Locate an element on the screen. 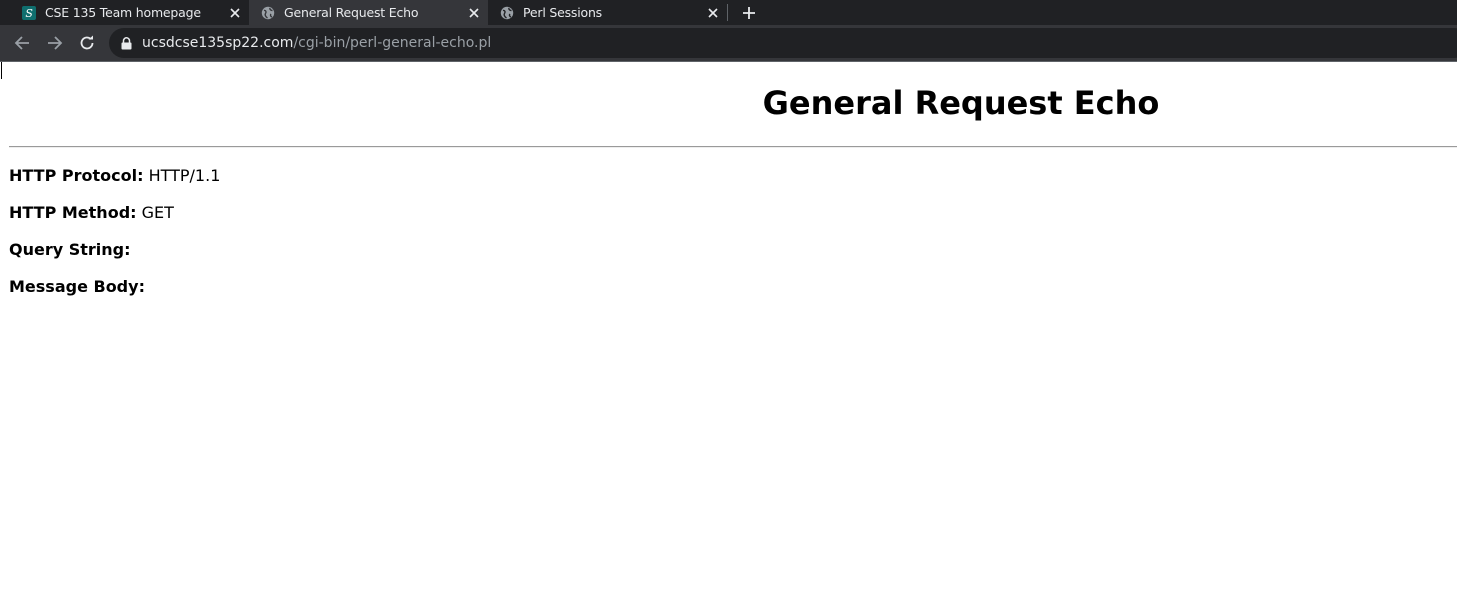 This screenshot has height=604, width=1457. field-http-protocol: HTTP Protocol: HTTP/1.1 is located at coordinates (114, 175).